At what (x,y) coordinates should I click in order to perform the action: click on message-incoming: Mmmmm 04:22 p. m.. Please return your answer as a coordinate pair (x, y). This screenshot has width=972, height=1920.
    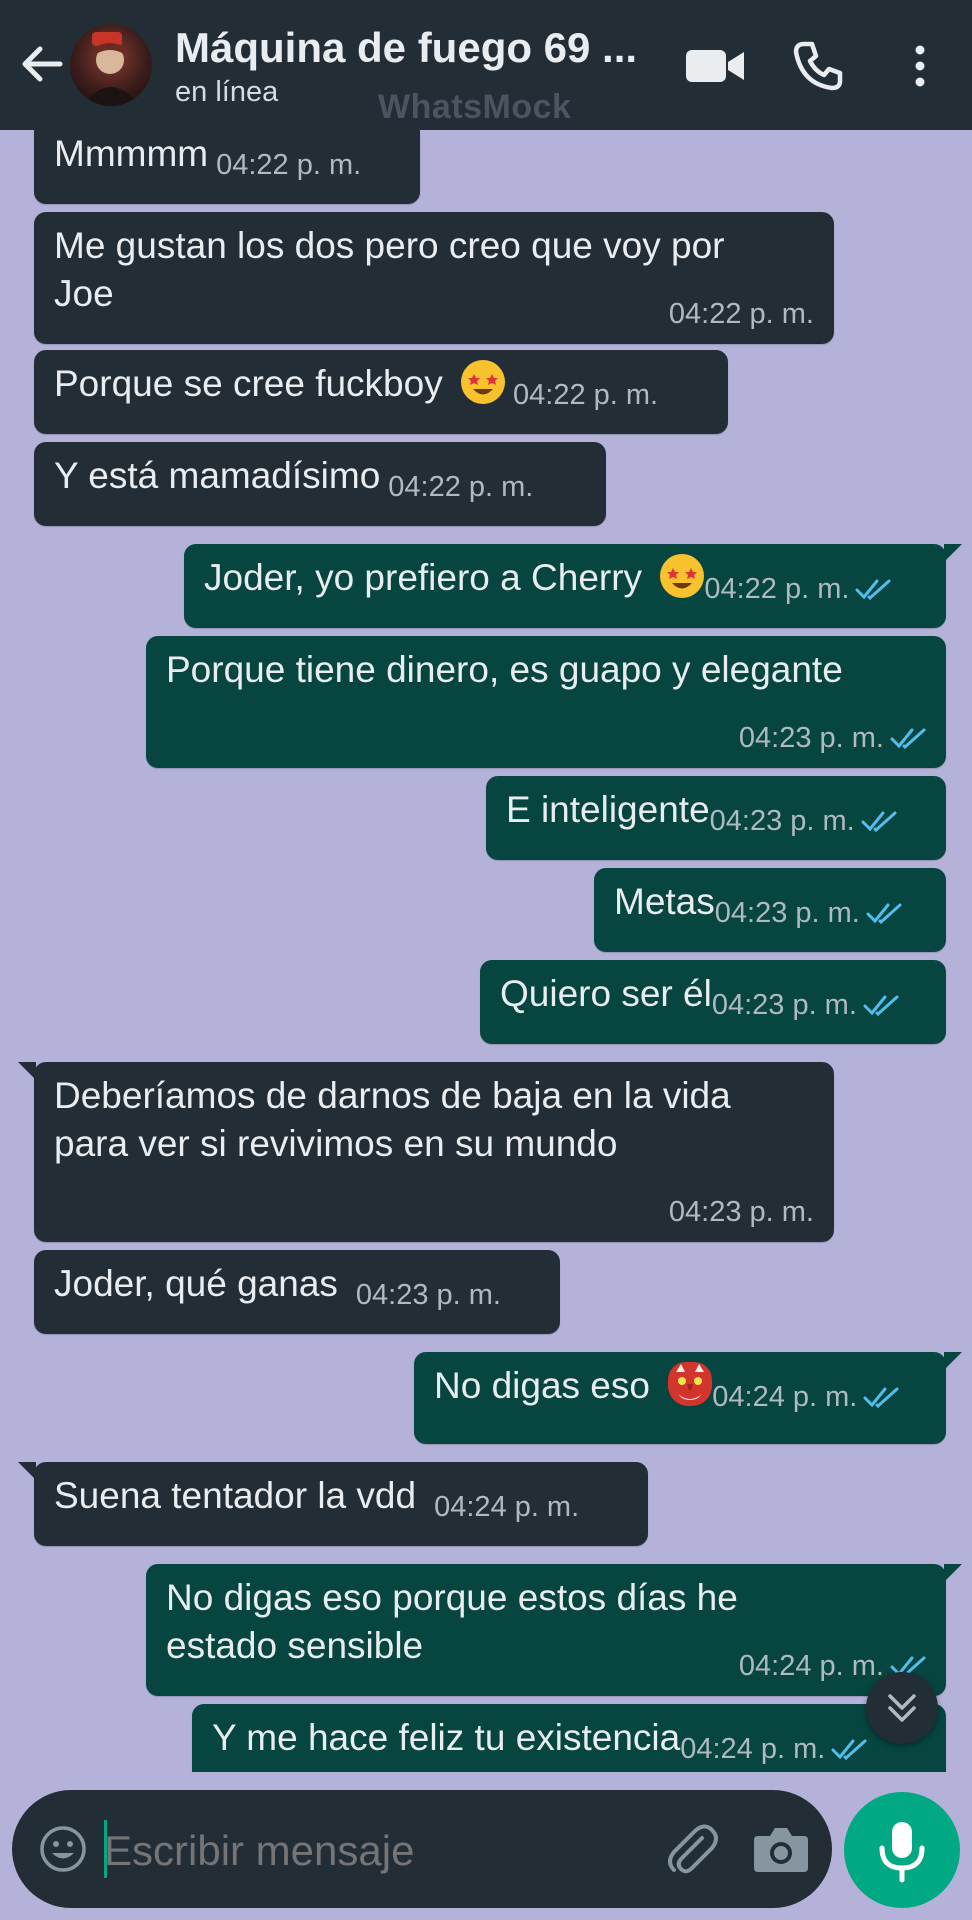
    Looking at the image, I should click on (227, 167).